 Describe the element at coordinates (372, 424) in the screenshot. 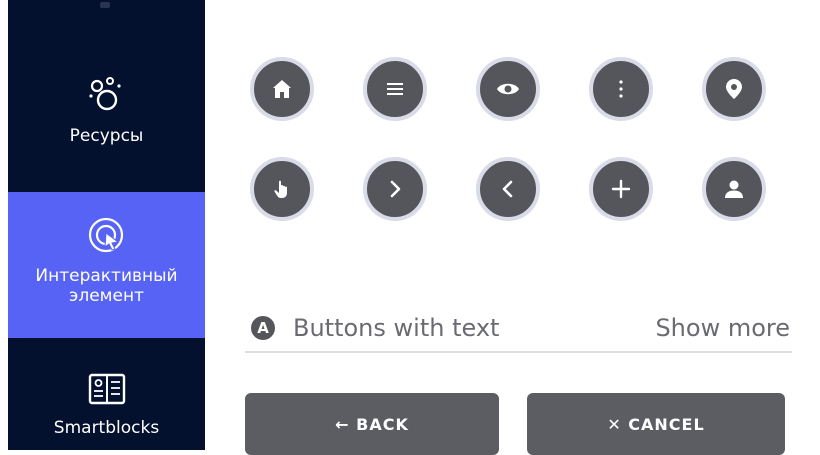

I see `back-button: ← BACK` at that location.